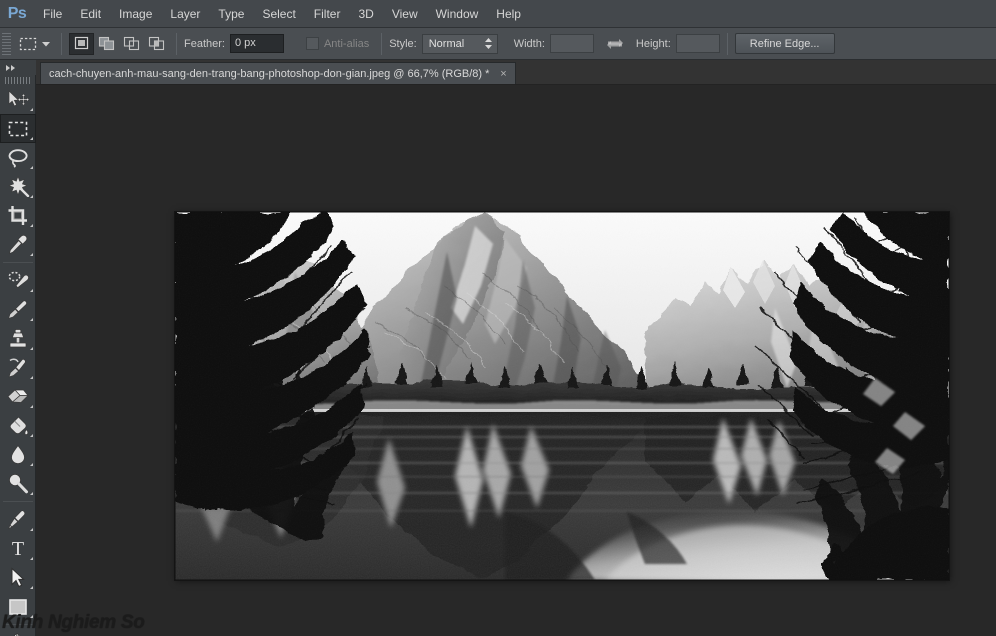 The image size is (996, 636). Describe the element at coordinates (653, 43) in the screenshot. I see `height-label: Height:` at that location.